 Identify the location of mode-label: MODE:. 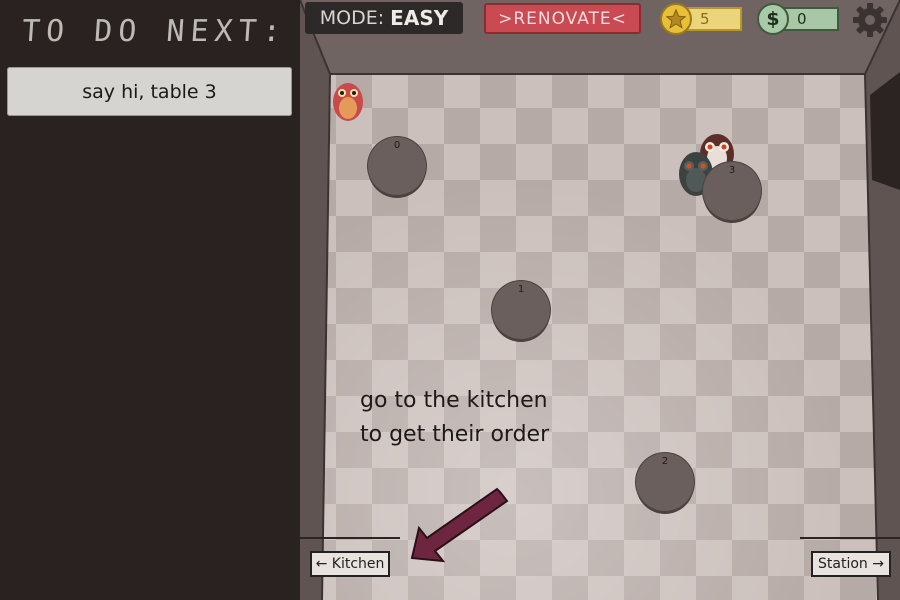
(352, 18).